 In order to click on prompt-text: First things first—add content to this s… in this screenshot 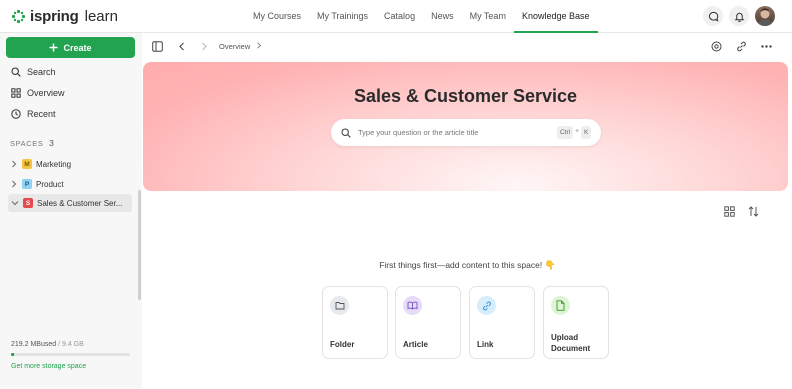, I will do `click(461, 265)`.